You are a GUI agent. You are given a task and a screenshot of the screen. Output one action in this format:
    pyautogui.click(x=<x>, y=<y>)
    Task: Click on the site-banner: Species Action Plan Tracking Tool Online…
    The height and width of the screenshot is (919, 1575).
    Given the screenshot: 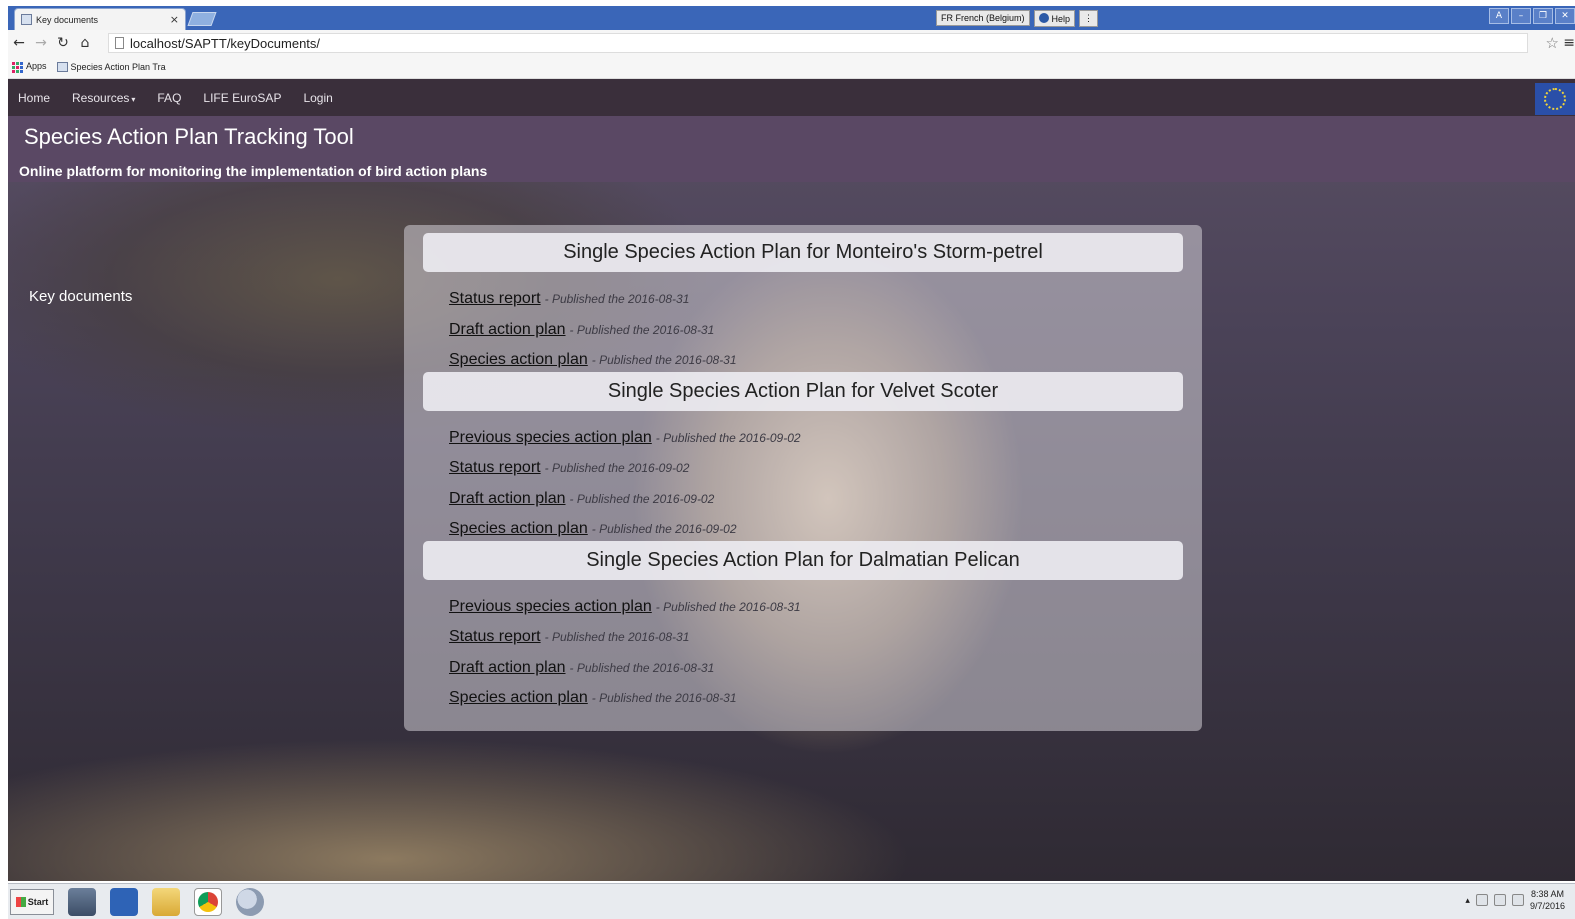 What is the action you would take?
    pyautogui.click(x=791, y=149)
    